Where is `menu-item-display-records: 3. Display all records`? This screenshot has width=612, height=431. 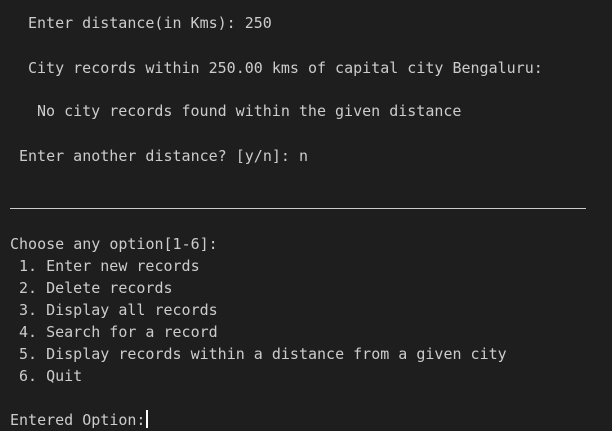
menu-item-display-records: 3. Display all records is located at coordinates (118, 310).